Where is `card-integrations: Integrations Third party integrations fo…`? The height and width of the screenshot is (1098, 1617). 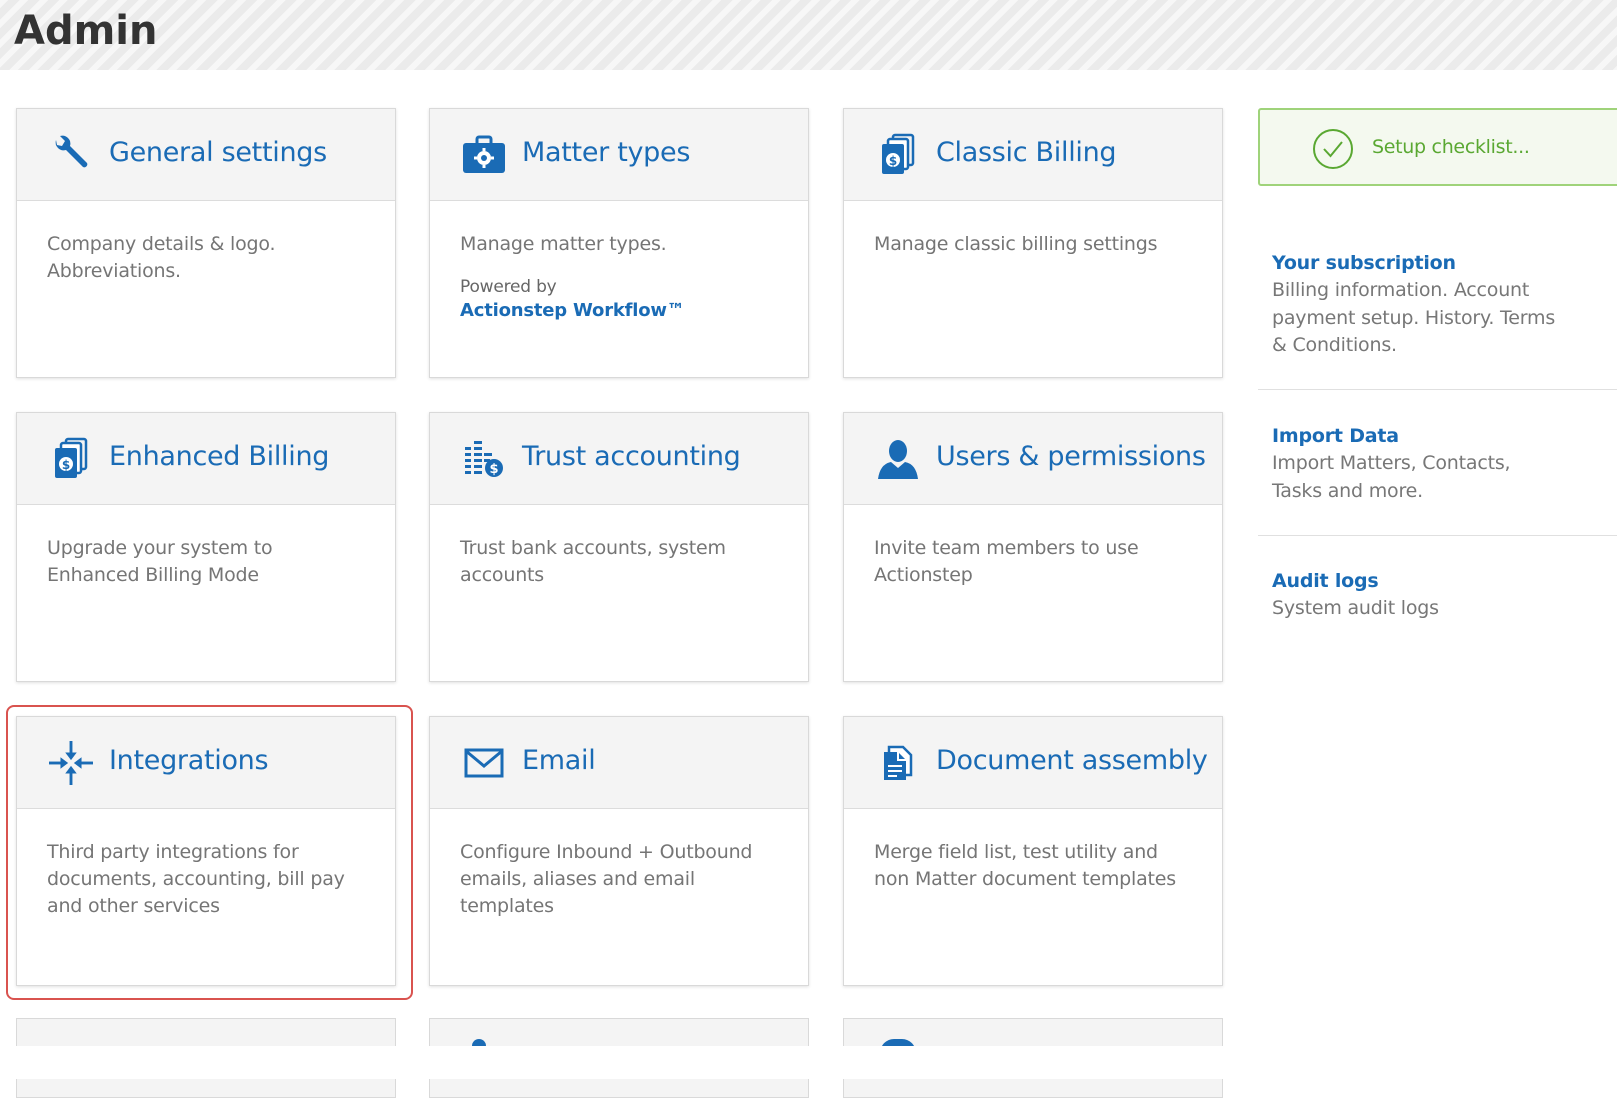 card-integrations: Integrations Third party integrations fo… is located at coordinates (206, 851).